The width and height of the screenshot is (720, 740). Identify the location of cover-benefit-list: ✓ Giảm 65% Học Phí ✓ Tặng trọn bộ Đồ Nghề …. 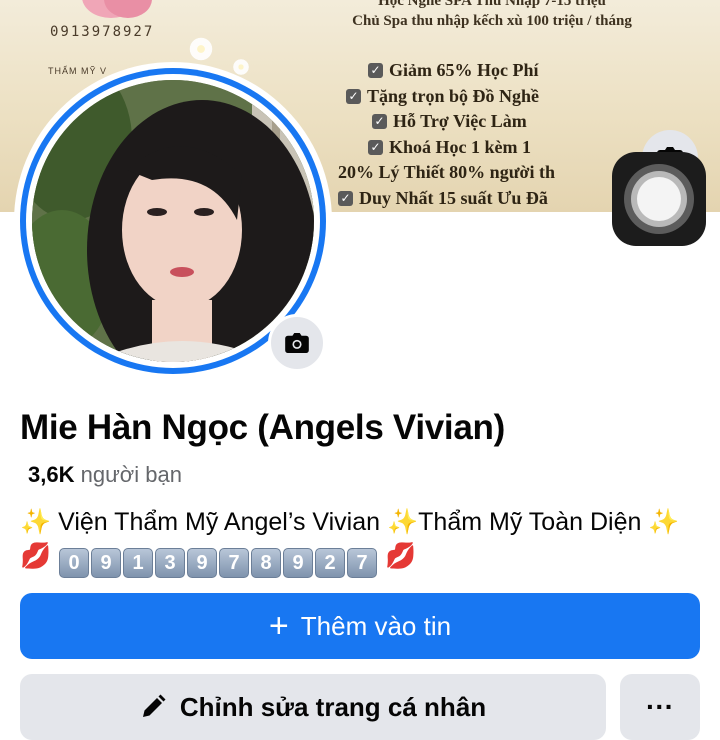
(446, 135).